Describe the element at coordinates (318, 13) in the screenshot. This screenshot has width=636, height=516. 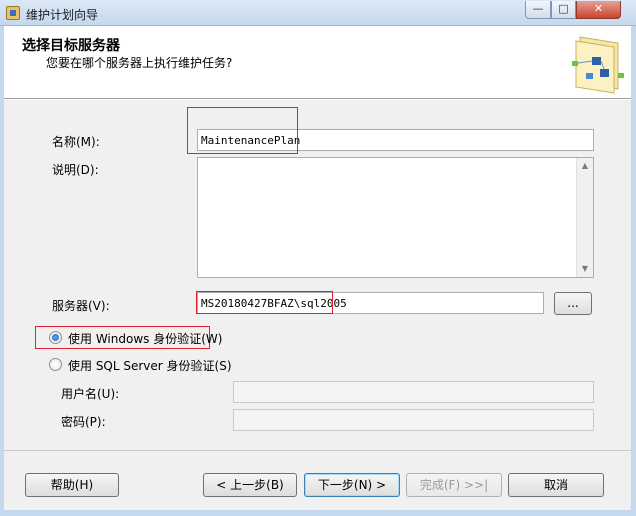
I see `title-bar: 维护计划向导 — □ ✕` at that location.